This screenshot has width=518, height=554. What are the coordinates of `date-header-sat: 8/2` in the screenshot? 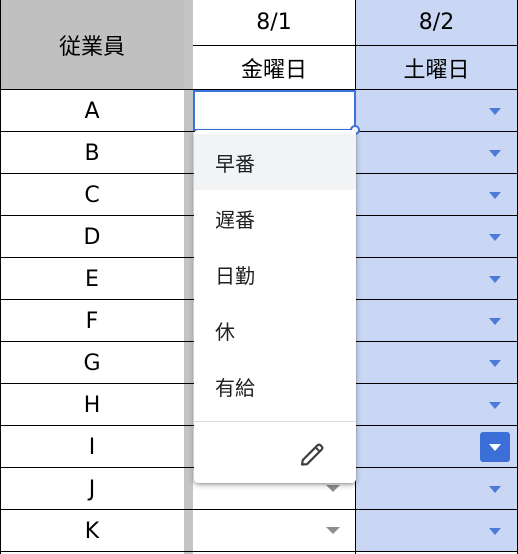 It's located at (436, 22).